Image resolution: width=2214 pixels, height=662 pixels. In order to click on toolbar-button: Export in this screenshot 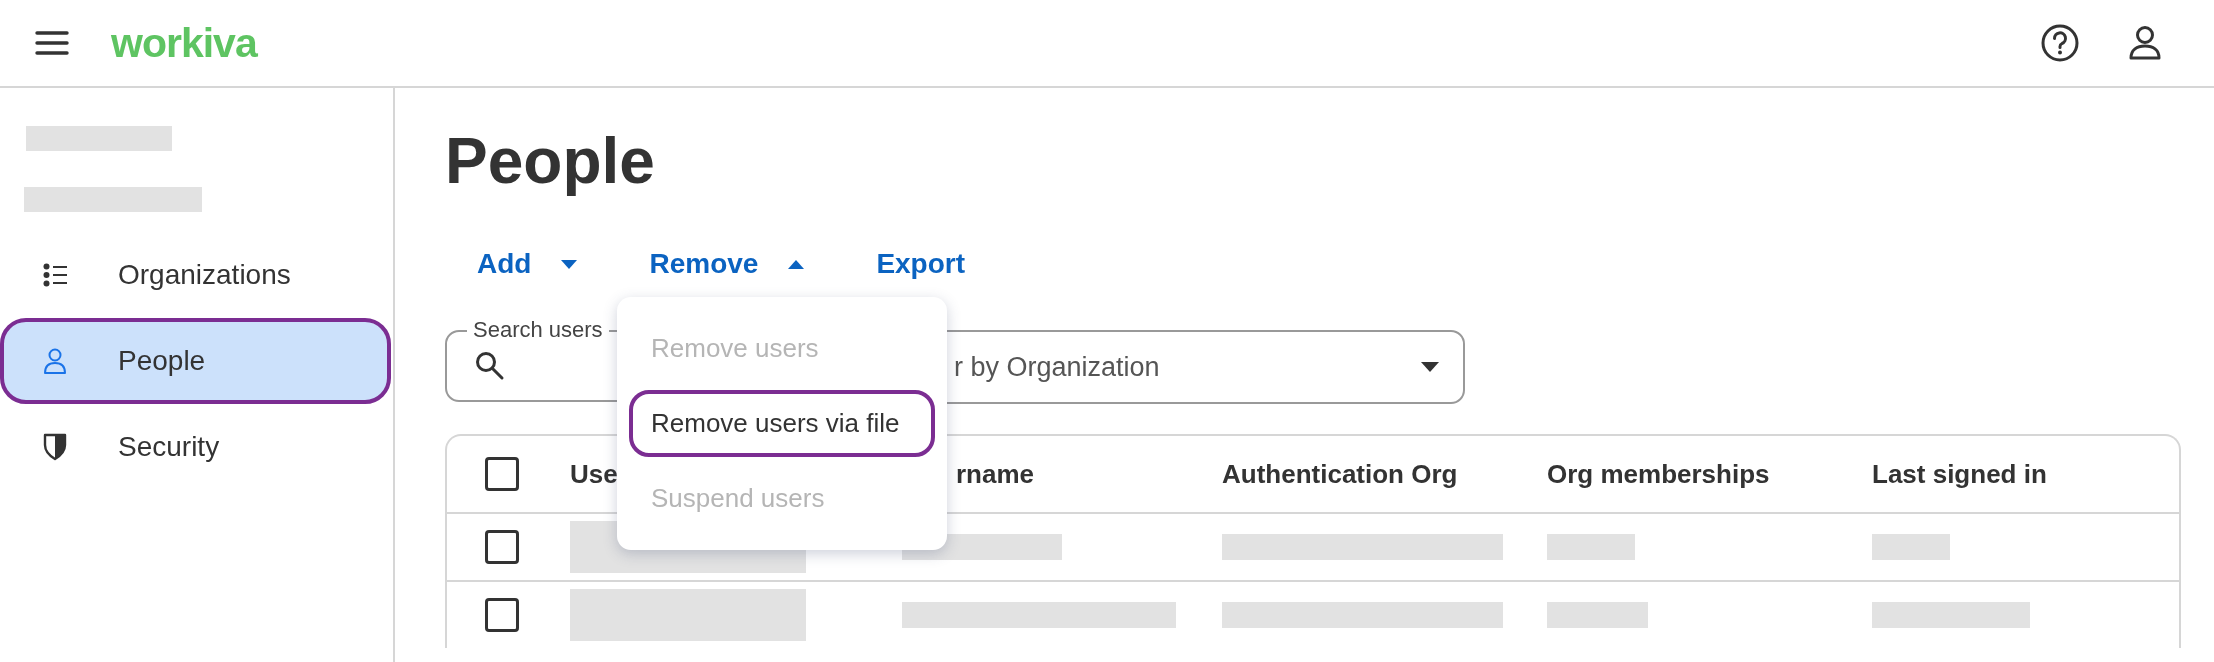, I will do `click(921, 264)`.